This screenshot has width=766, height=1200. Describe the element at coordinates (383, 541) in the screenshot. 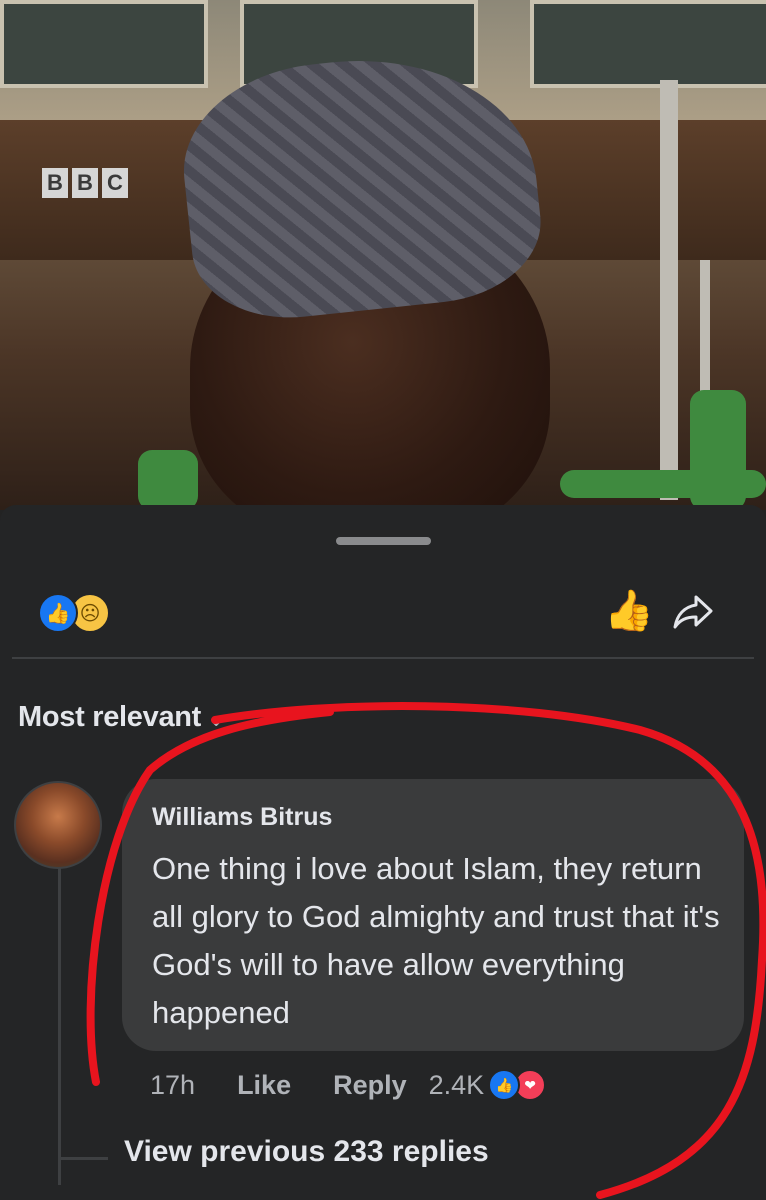

I see `sheet-drag-handle` at that location.